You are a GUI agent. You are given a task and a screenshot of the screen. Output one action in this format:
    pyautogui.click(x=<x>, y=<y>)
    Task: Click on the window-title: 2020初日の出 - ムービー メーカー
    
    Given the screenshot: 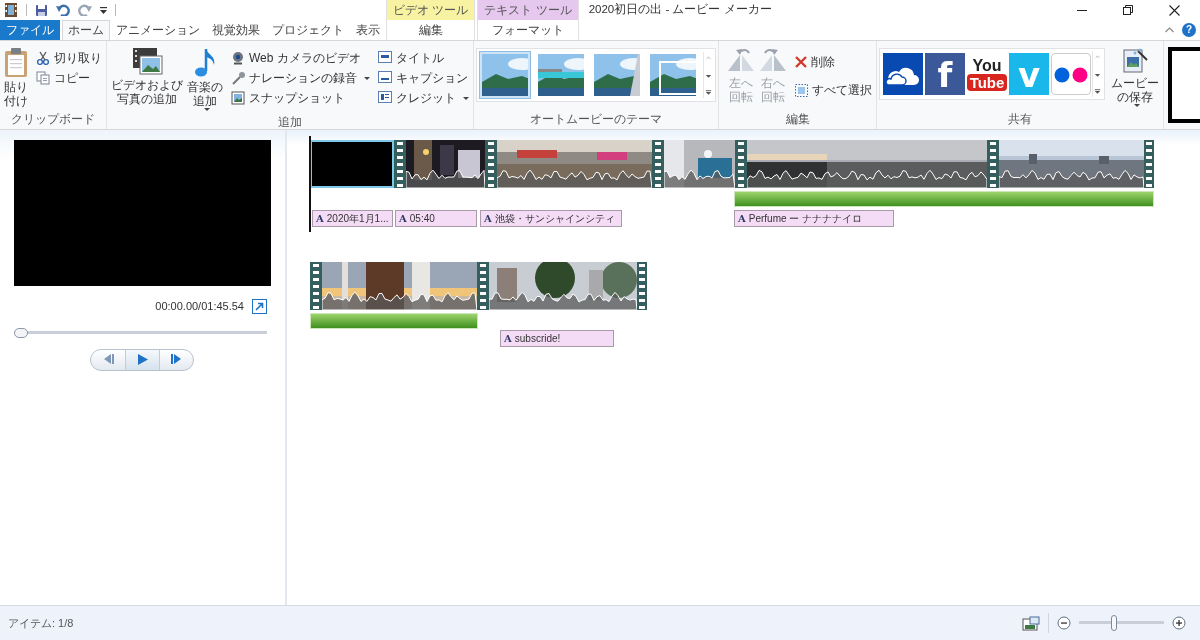 What is the action you would take?
    pyautogui.click(x=680, y=10)
    